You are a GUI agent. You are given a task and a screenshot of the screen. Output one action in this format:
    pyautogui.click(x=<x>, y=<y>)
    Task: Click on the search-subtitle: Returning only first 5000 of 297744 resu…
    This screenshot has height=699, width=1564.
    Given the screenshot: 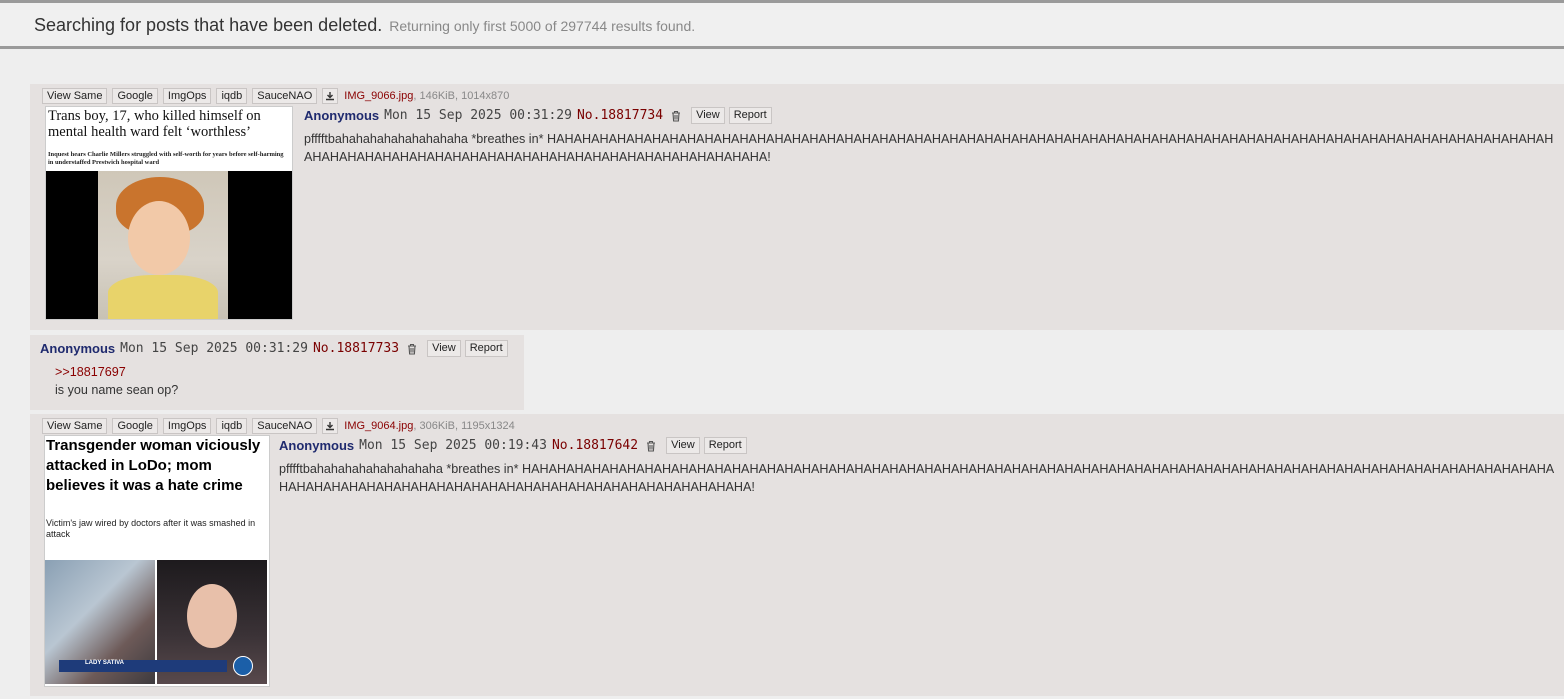 What is the action you would take?
    pyautogui.click(x=542, y=26)
    